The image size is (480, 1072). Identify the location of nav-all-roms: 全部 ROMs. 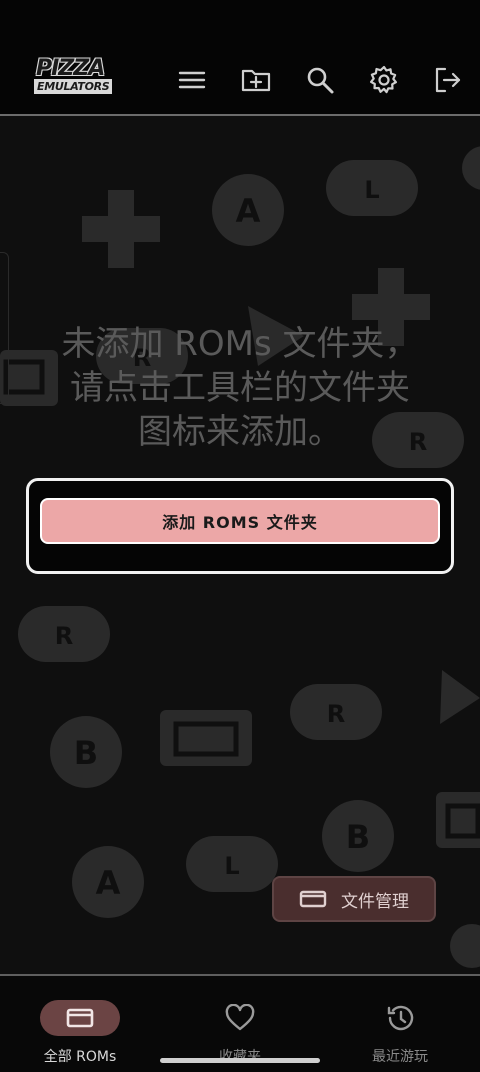
(80, 1024).